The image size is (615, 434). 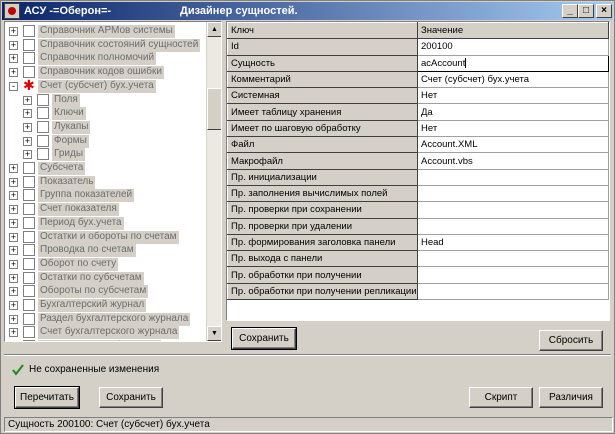 I want to click on maximize-button: □, so click(x=586, y=11).